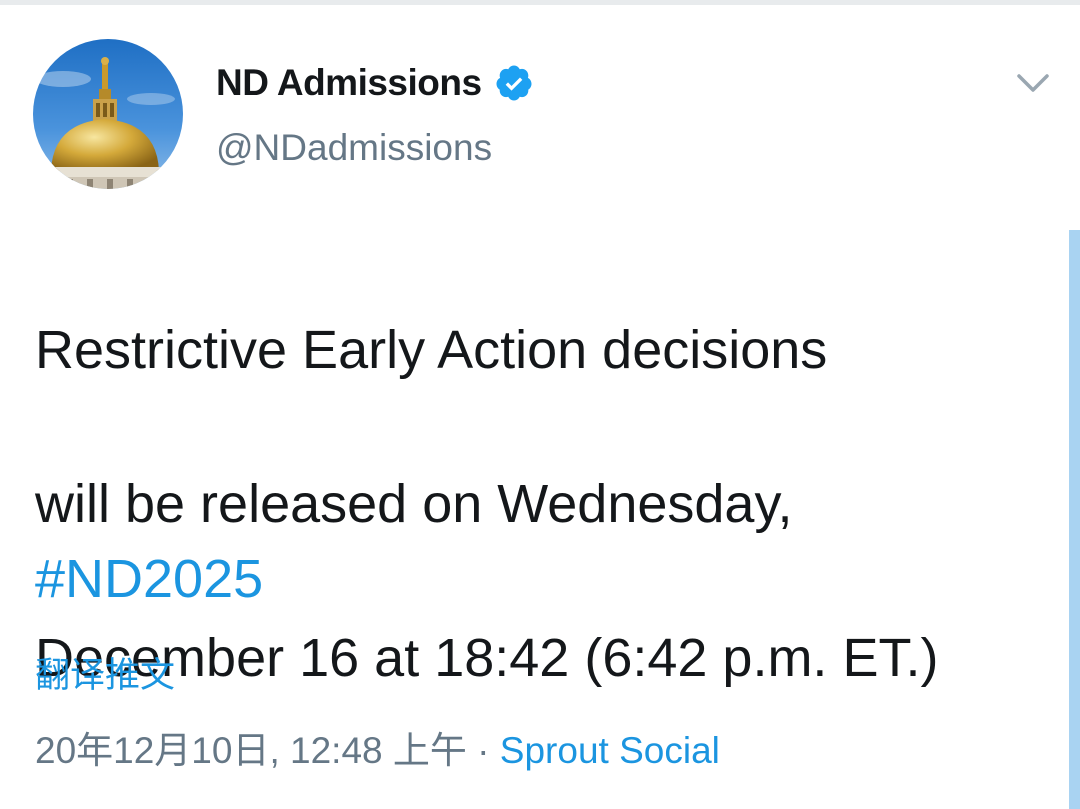  I want to click on tweet-text-line: Restrictive Early Action decisions, so click(431, 350).